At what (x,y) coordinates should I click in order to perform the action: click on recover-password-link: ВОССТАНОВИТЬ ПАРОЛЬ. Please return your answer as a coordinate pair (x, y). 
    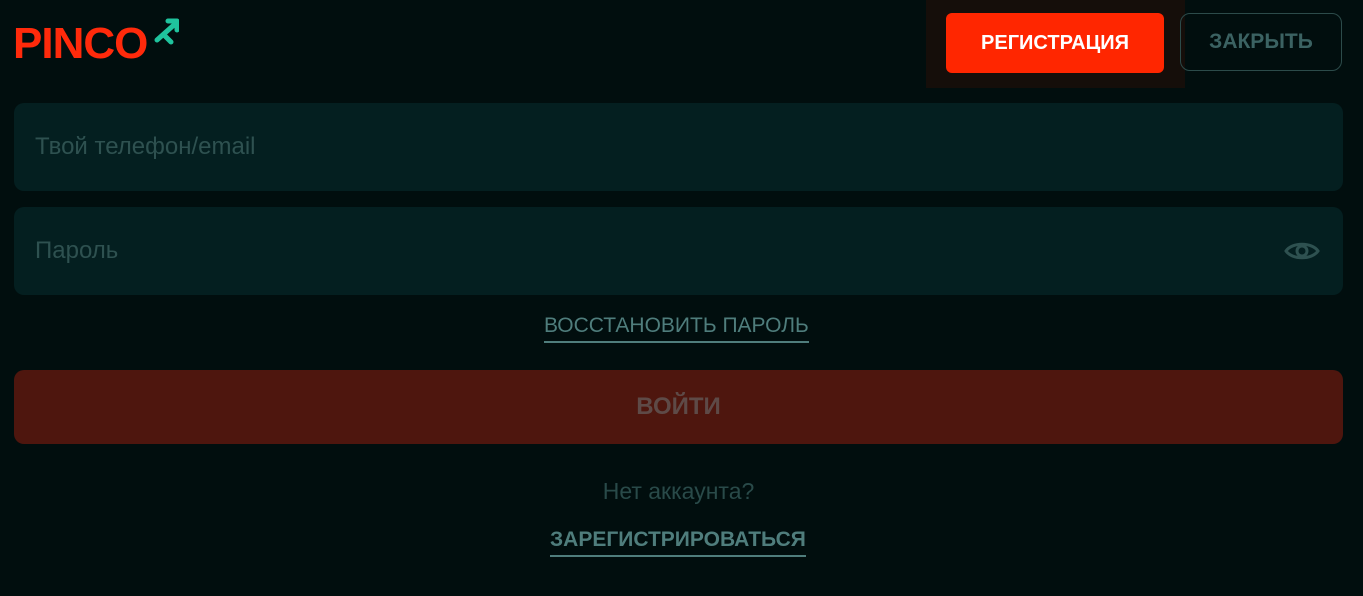
    Looking at the image, I should click on (676, 328).